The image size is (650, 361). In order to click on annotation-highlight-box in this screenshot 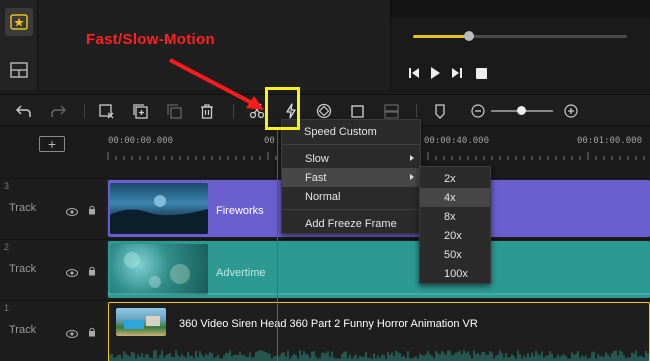, I will do `click(282, 108)`.